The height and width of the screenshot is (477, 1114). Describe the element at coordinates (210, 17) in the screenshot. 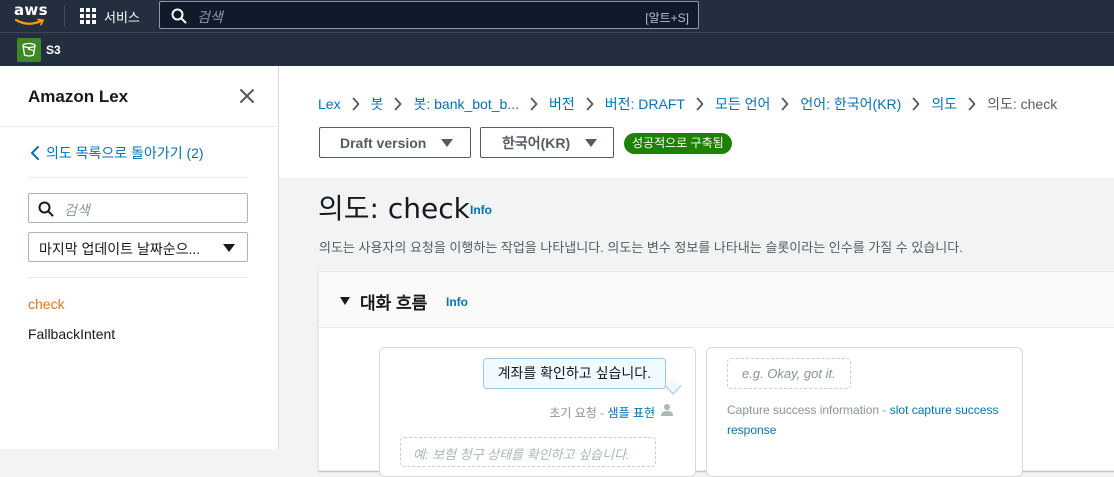

I see `search-placeholder: 검색` at that location.